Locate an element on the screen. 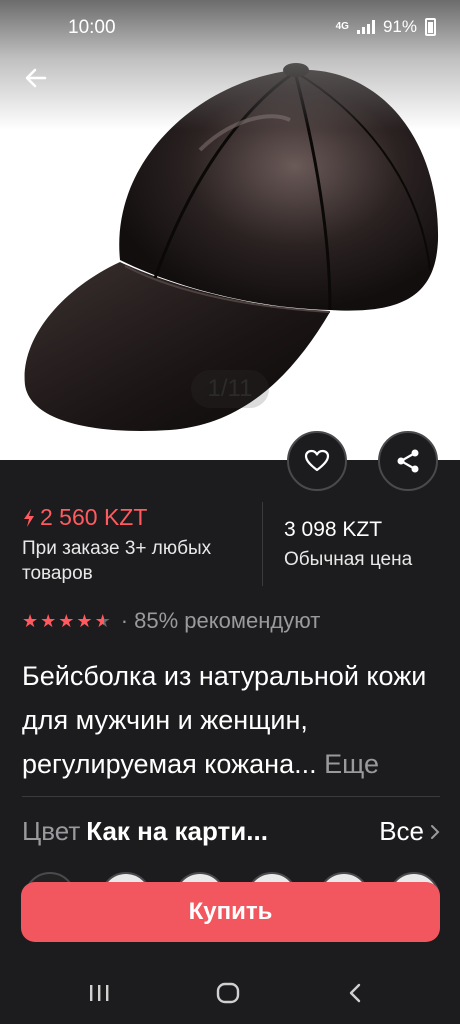 The width and height of the screenshot is (460, 1024). share-button is located at coordinates (408, 461).